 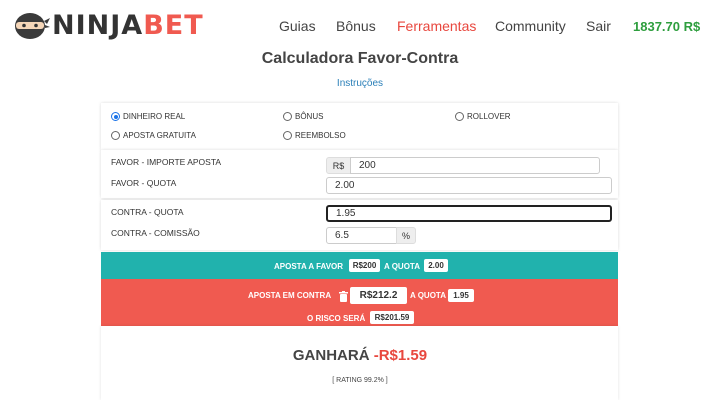 What do you see at coordinates (154, 116) in the screenshot?
I see `radio-label: DINHEIRO REAL` at bounding box center [154, 116].